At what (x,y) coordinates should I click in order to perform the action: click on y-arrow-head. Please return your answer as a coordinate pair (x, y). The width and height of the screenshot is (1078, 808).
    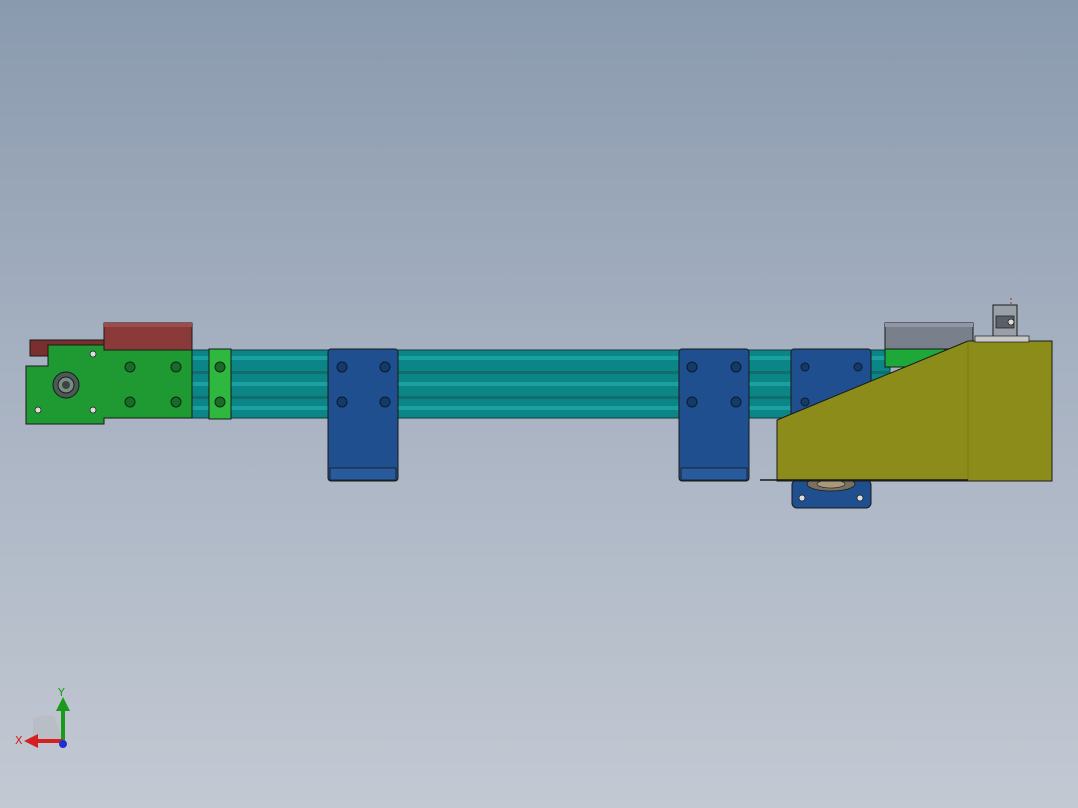
    Looking at the image, I should click on (63, 704).